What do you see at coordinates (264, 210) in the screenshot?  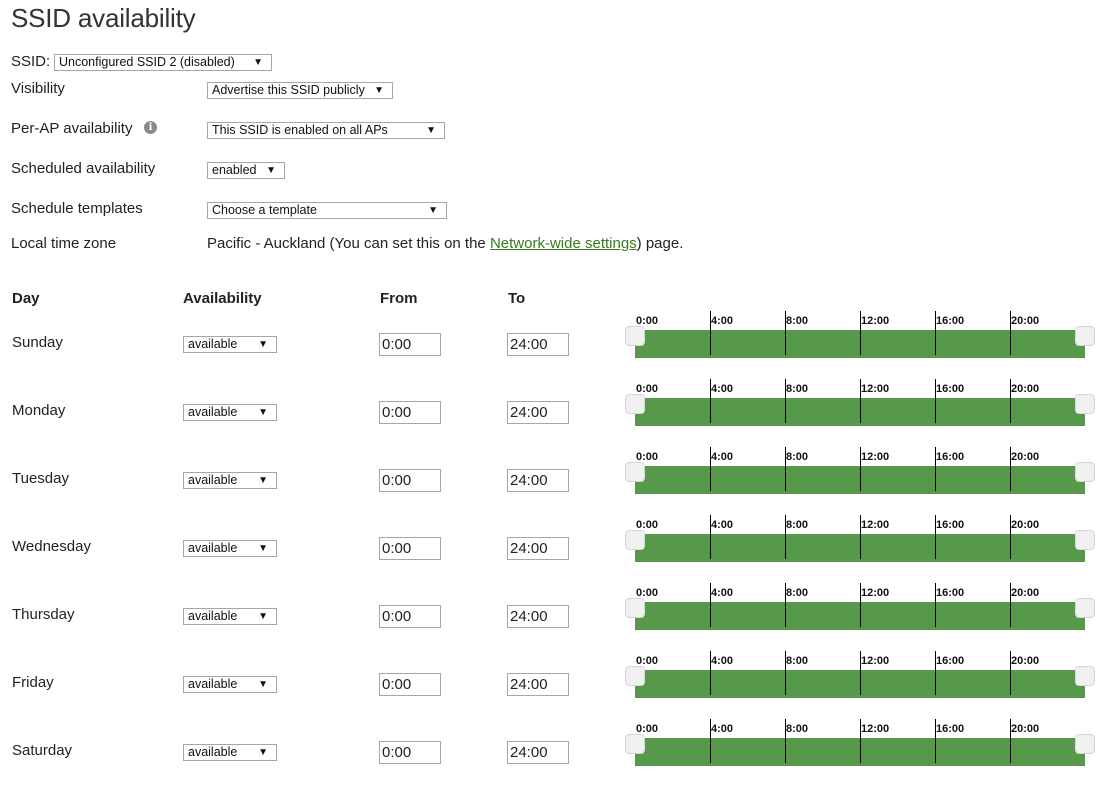 I see `schedule-templates-value: Choose a template` at bounding box center [264, 210].